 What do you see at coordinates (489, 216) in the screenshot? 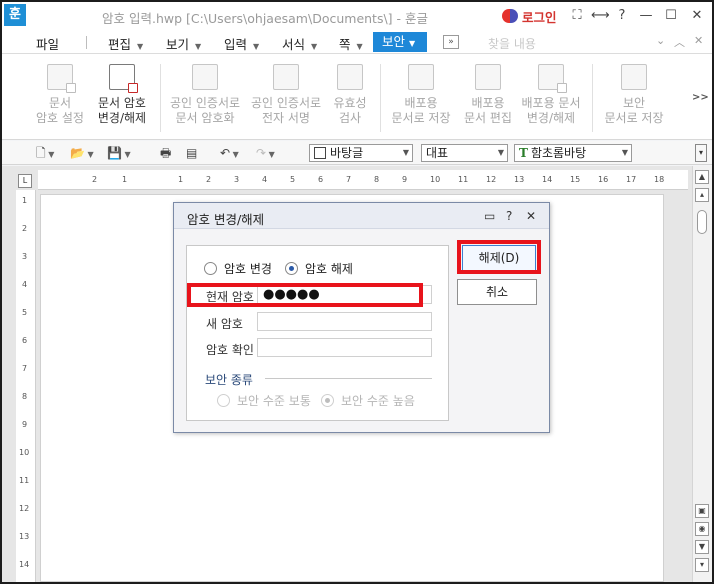
I see `comment-icon: ▭` at bounding box center [489, 216].